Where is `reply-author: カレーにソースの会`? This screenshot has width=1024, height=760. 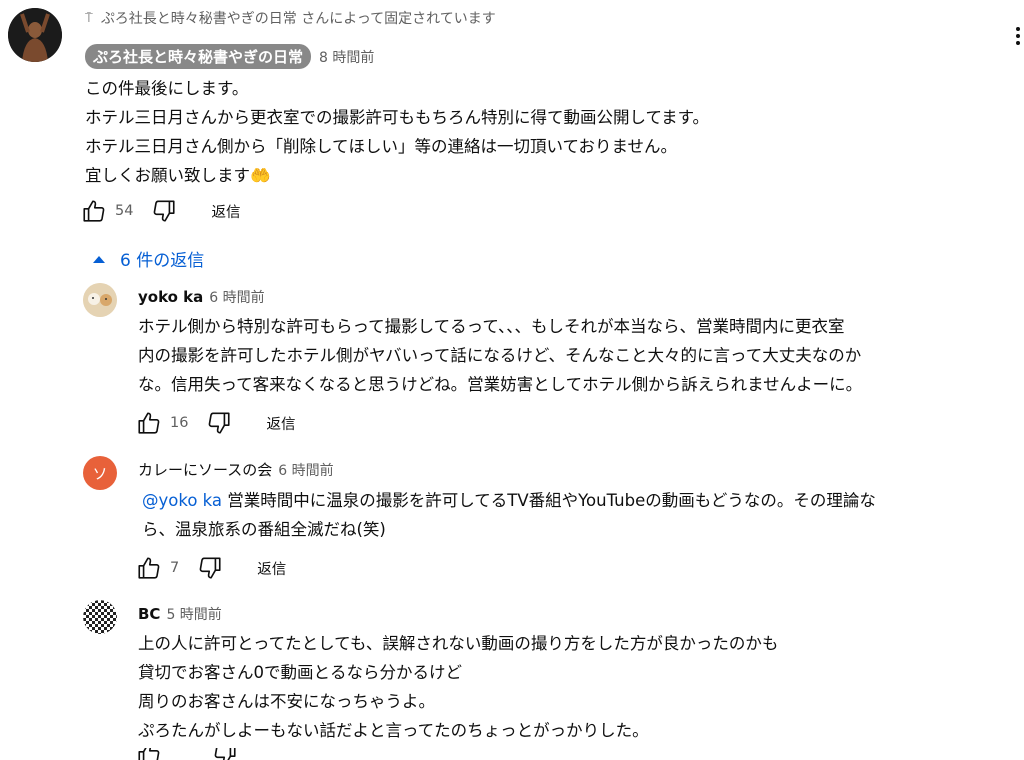
reply-author: カレーにソースの会 is located at coordinates (205, 469).